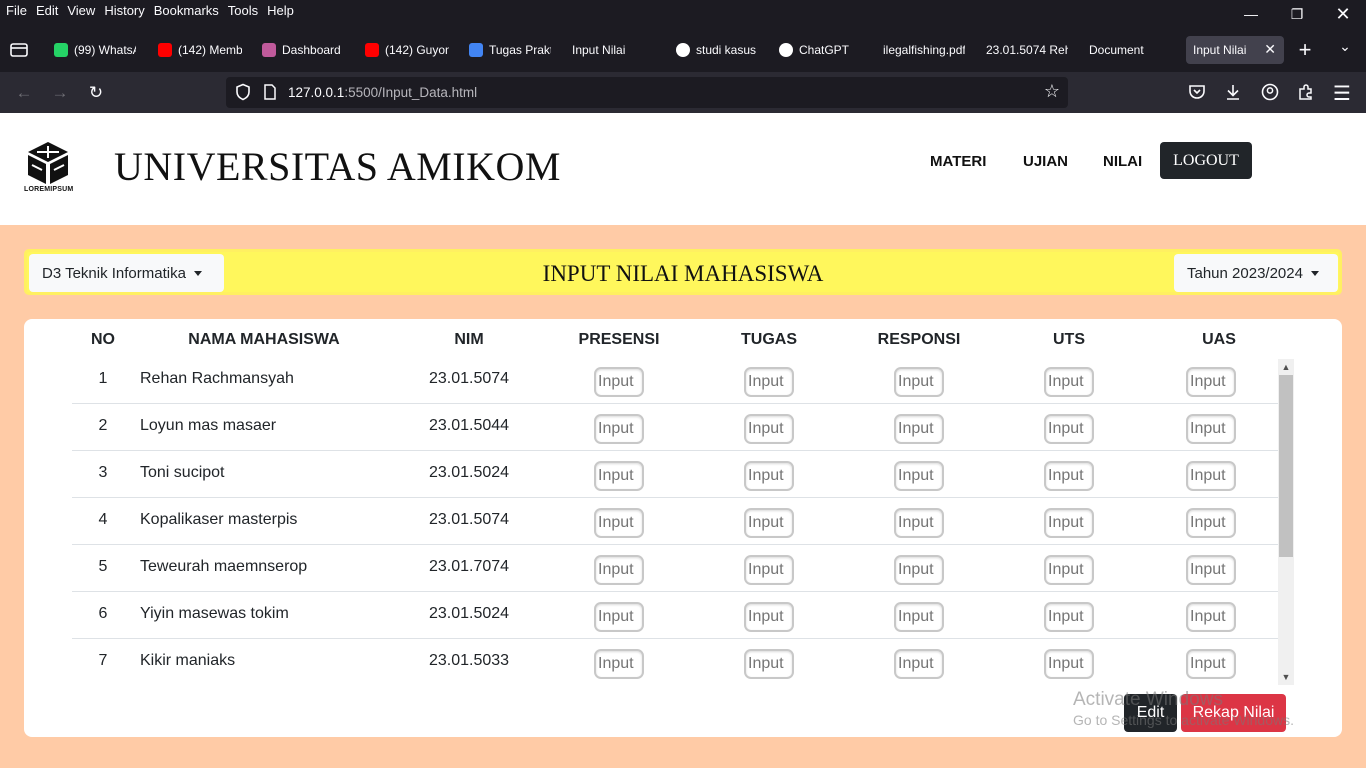 The height and width of the screenshot is (768, 1366). I want to click on caret-down-icon, so click(197, 273).